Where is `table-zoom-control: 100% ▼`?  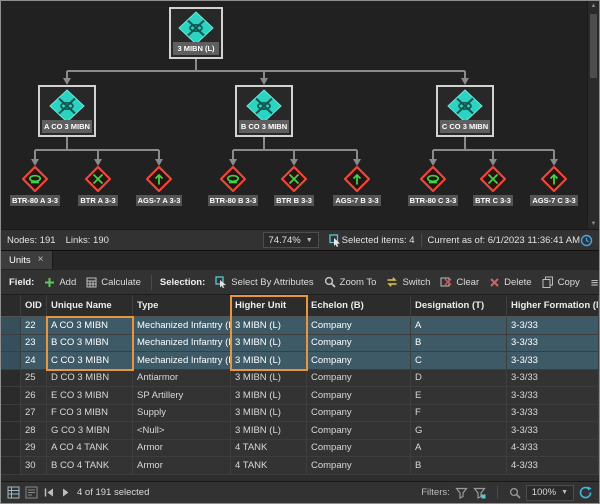 table-zoom-control: 100% ▼ is located at coordinates (549, 492).